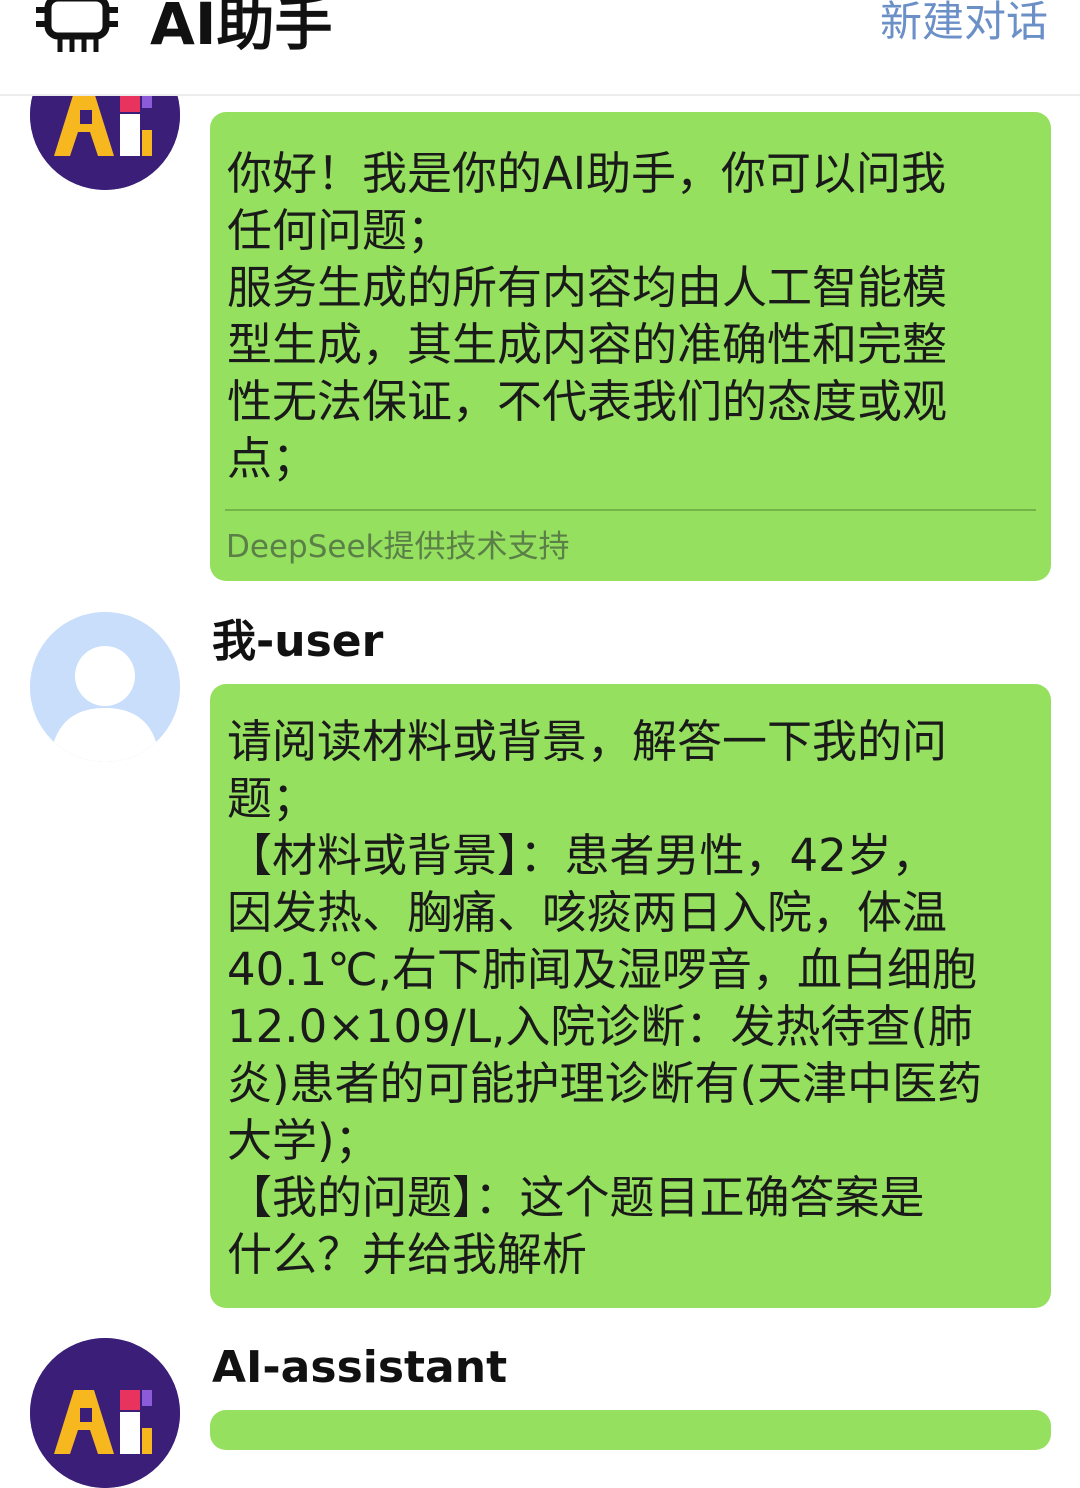  I want to click on app-header: AI助手 新建对话, so click(540, 48).